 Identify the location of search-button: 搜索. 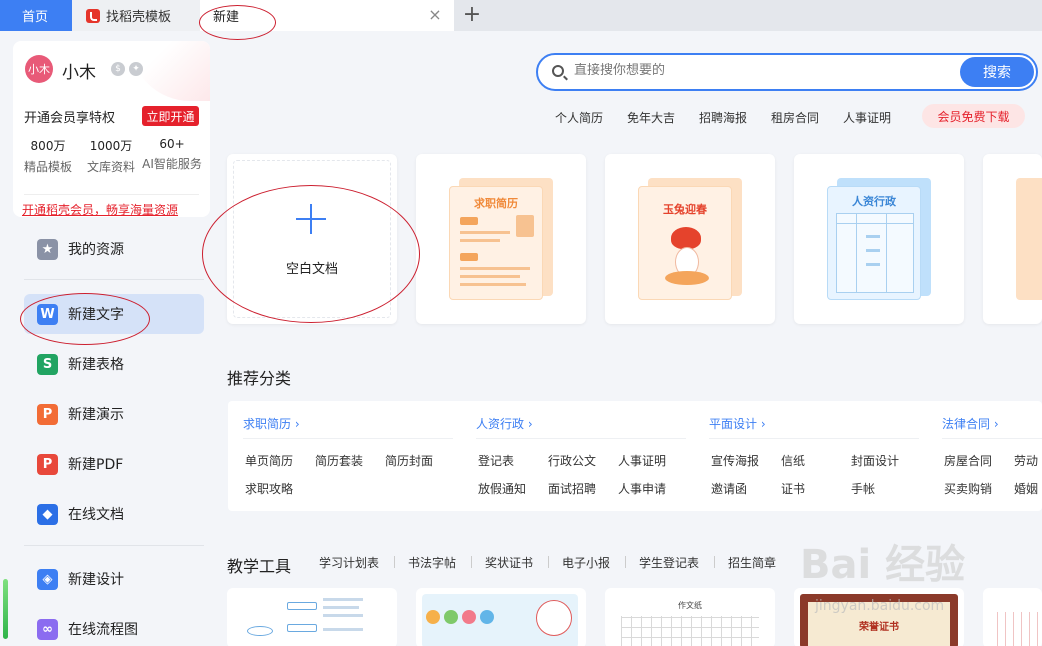
(997, 72).